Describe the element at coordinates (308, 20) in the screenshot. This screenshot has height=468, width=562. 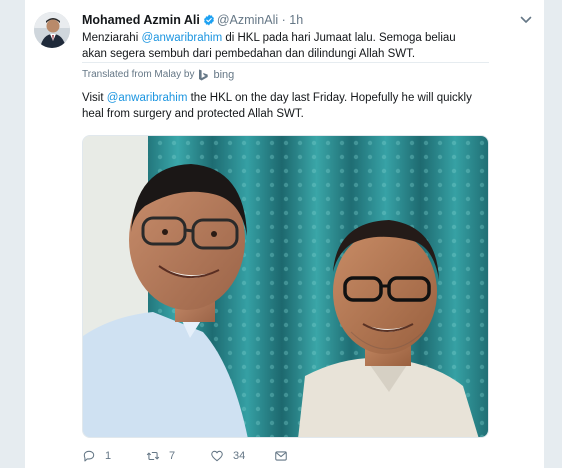
I see `tweet-header: Mohamed Azmin Ali @AzminAli · 1h` at that location.